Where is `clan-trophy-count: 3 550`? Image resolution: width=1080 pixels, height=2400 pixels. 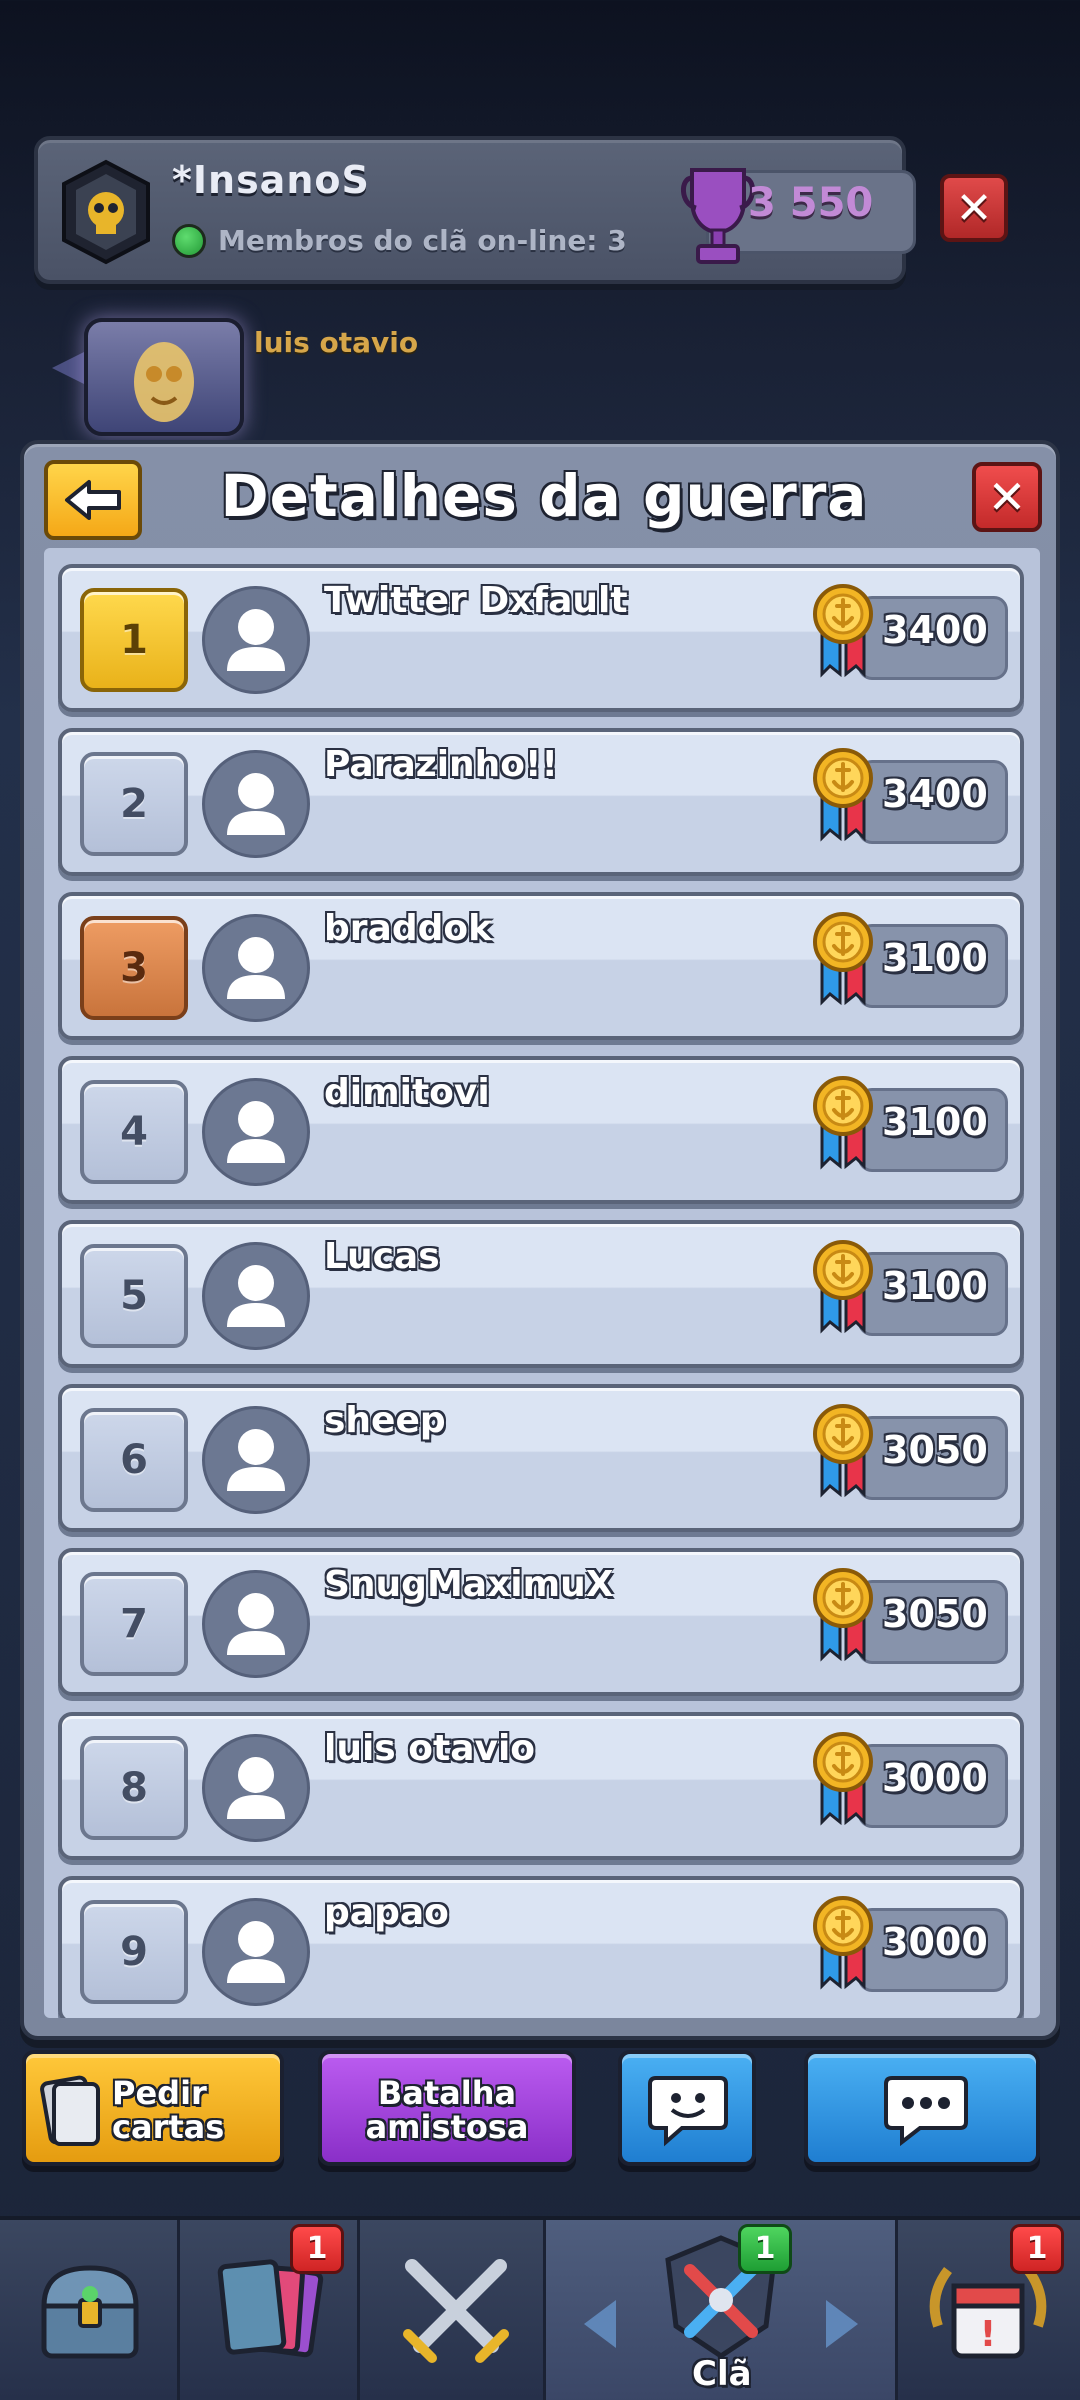
clan-trophy-count: 3 550 is located at coordinates (811, 203).